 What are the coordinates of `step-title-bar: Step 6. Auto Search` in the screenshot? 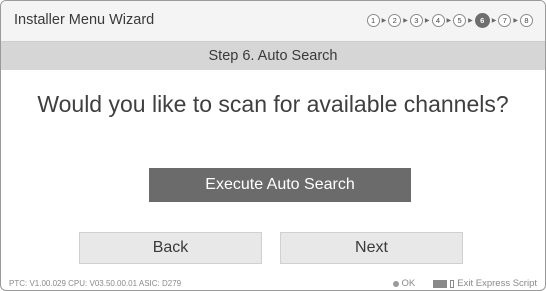 It's located at (273, 56).